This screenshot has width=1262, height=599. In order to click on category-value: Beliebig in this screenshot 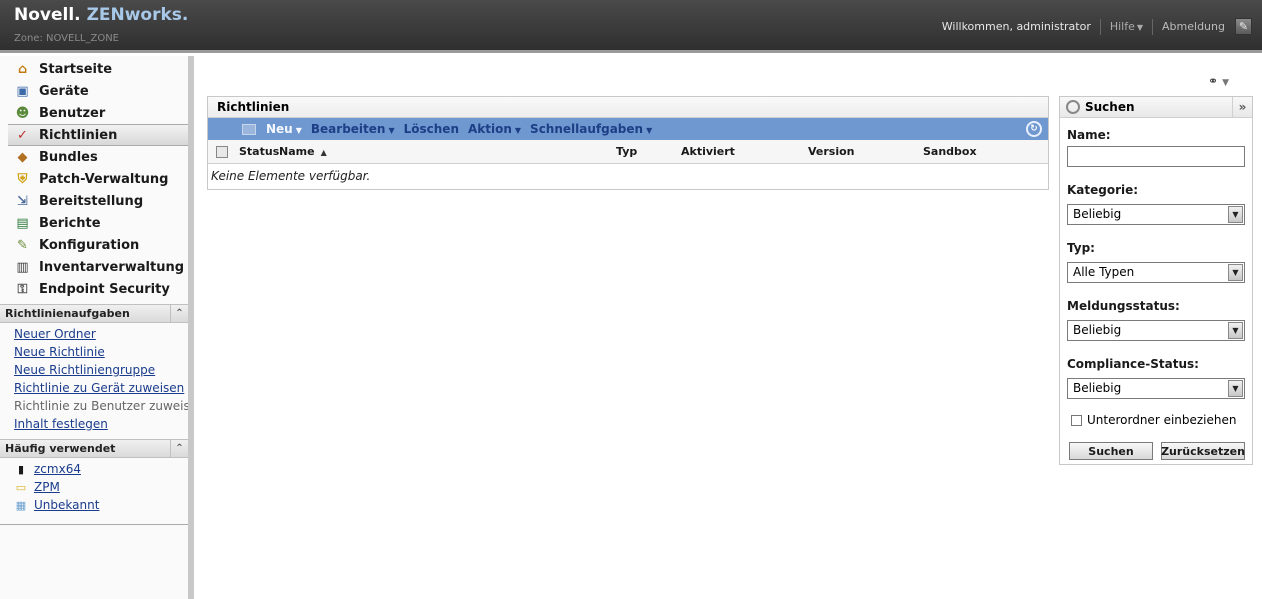, I will do `click(1097, 214)`.